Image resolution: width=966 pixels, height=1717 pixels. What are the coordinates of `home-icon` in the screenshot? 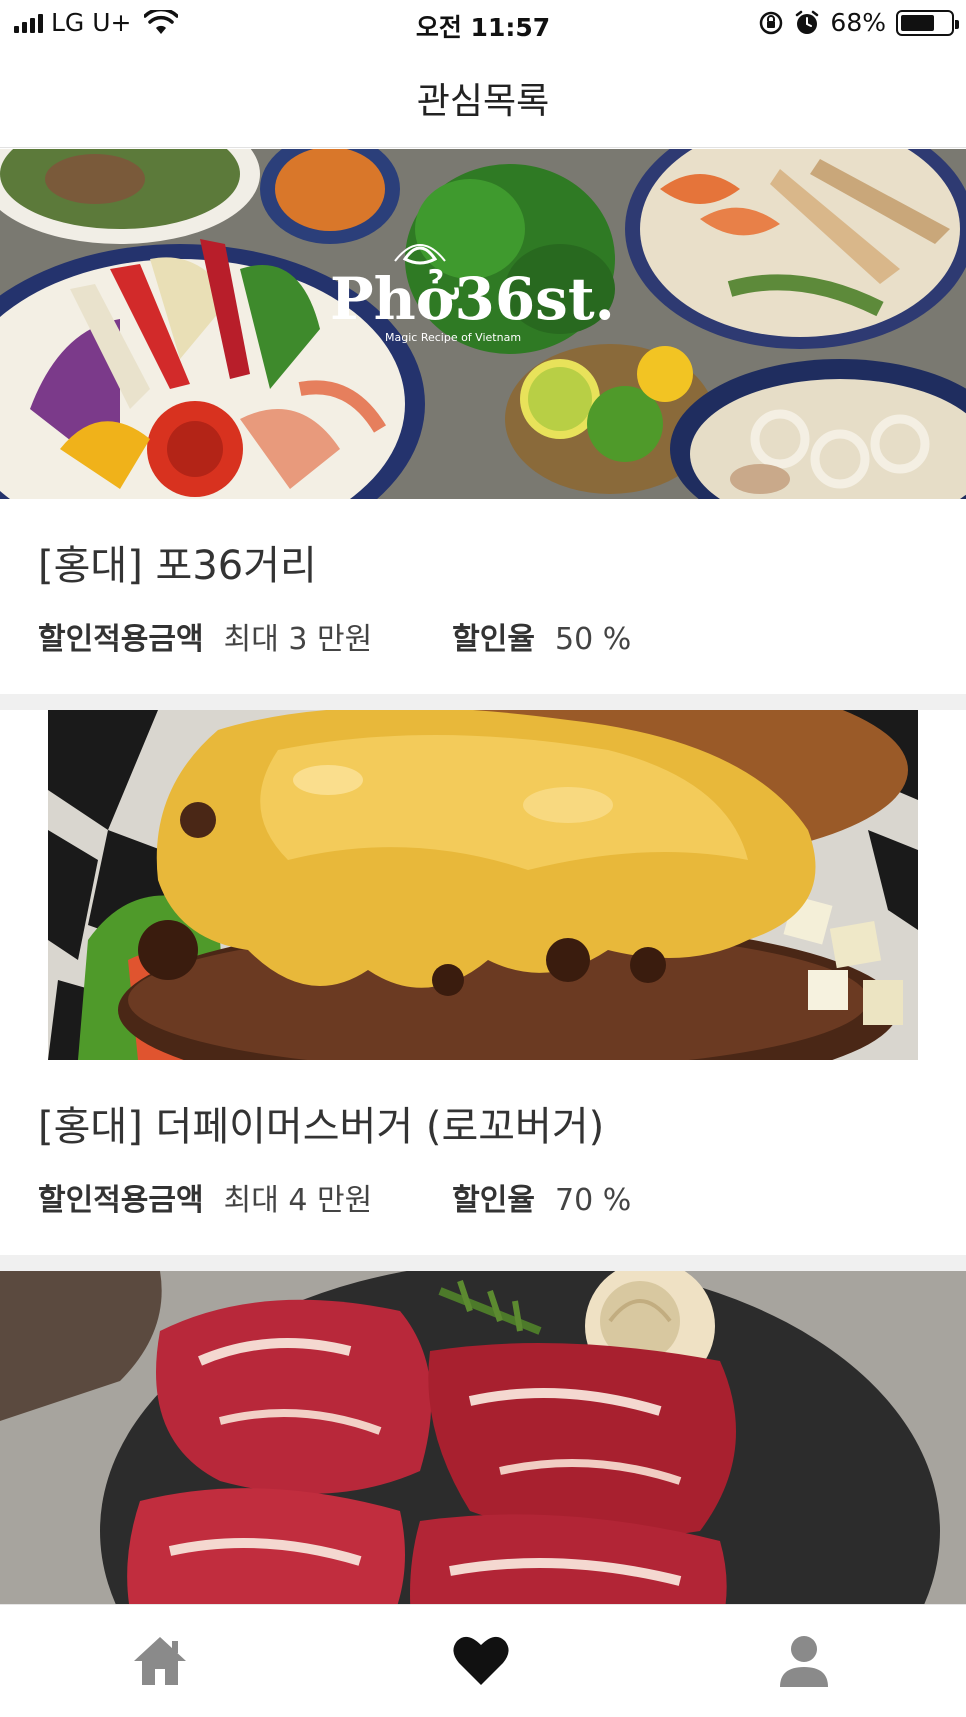 It's located at (160, 1661).